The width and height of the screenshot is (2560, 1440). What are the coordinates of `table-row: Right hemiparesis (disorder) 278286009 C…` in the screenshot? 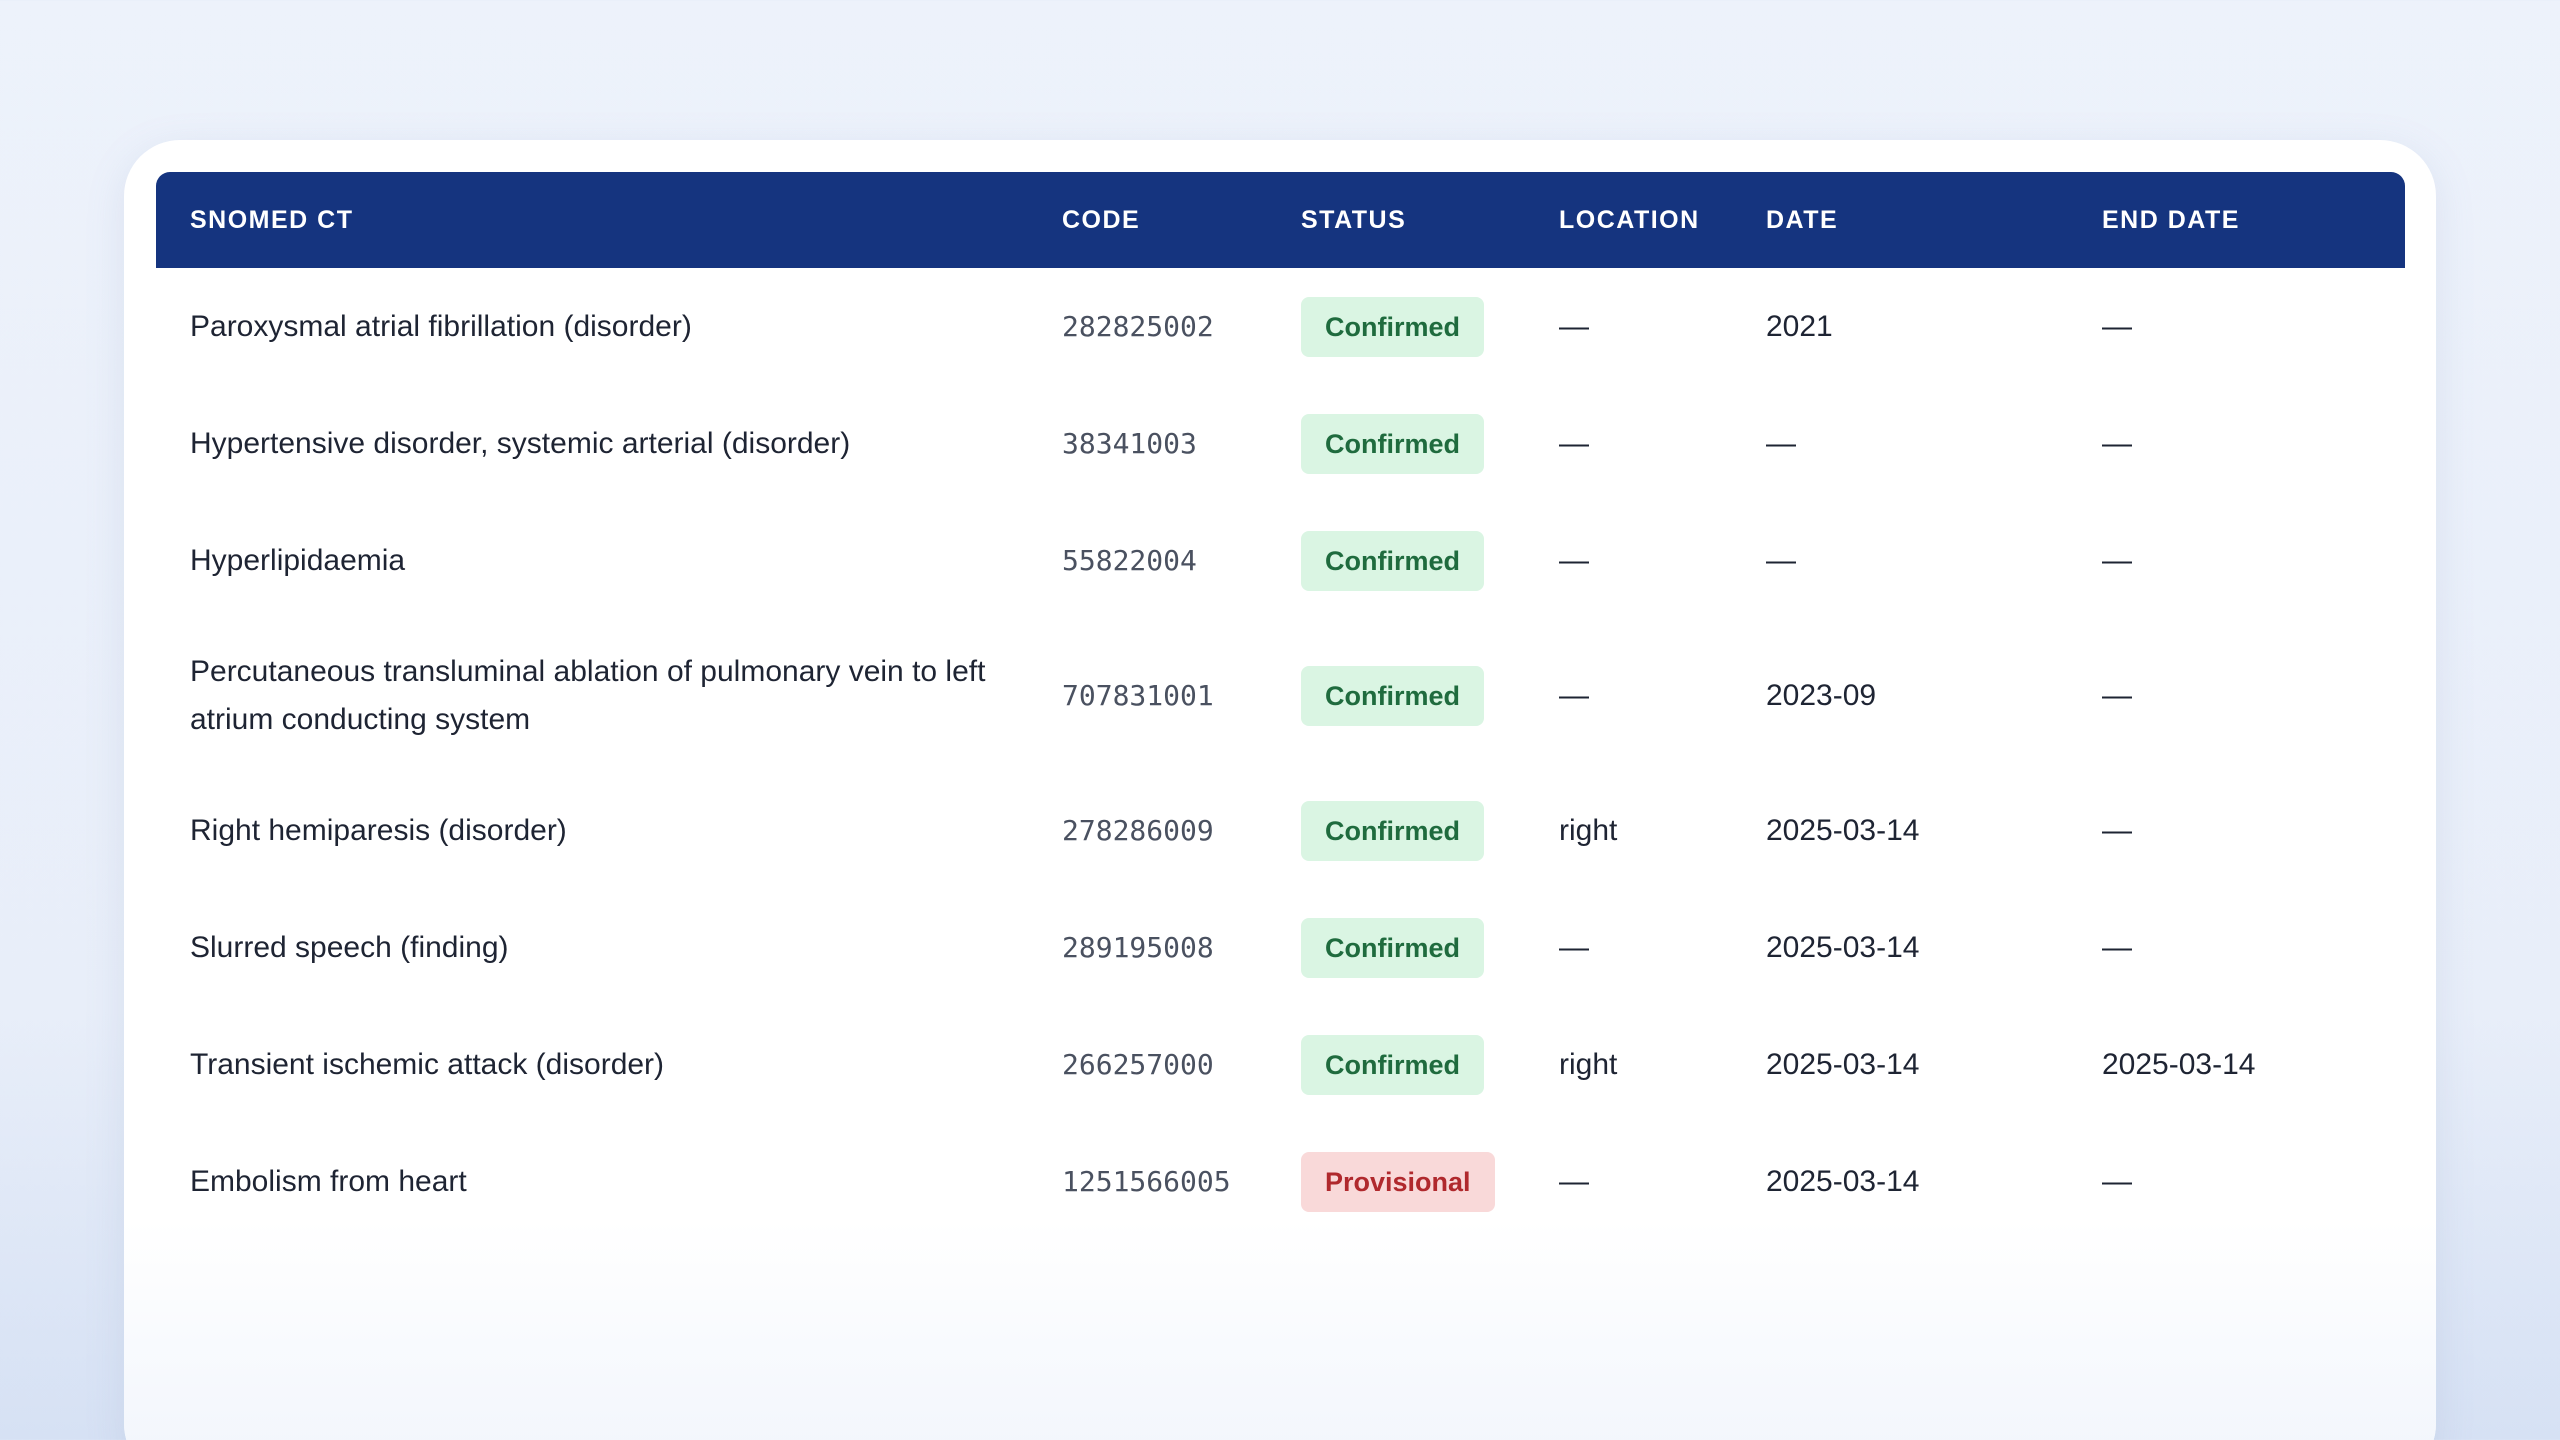 It's located at (1280, 830).